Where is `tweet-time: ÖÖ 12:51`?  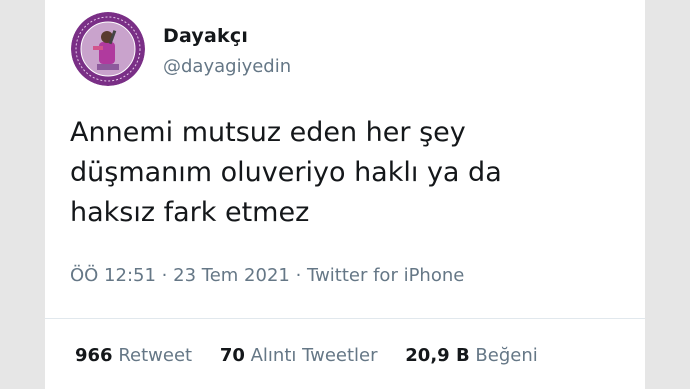
tweet-time: ÖÖ 12:51 is located at coordinates (113, 275).